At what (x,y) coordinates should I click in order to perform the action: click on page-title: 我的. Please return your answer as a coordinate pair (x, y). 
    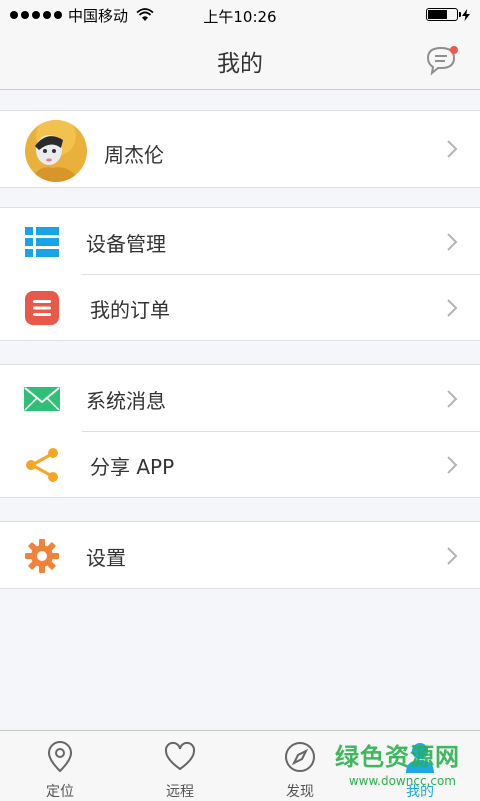
    Looking at the image, I should click on (240, 64).